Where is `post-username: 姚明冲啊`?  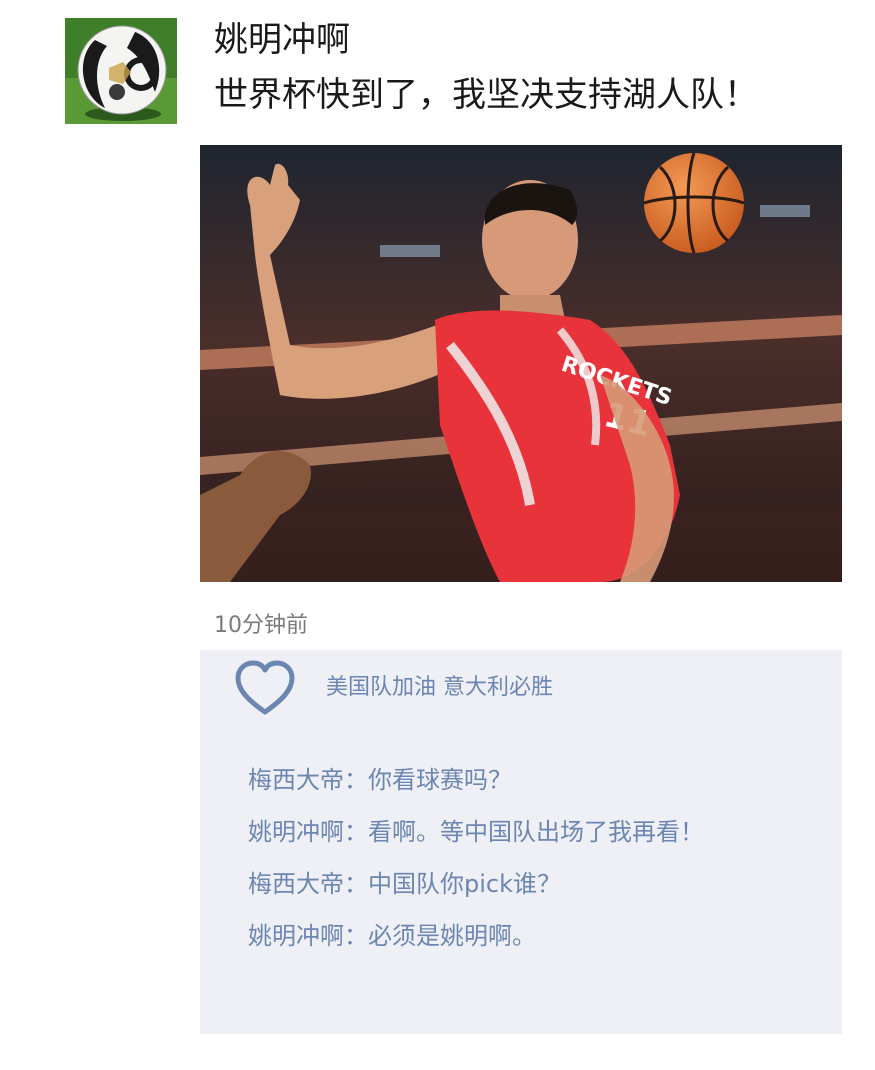
post-username: 姚明冲啊 is located at coordinates (282, 40).